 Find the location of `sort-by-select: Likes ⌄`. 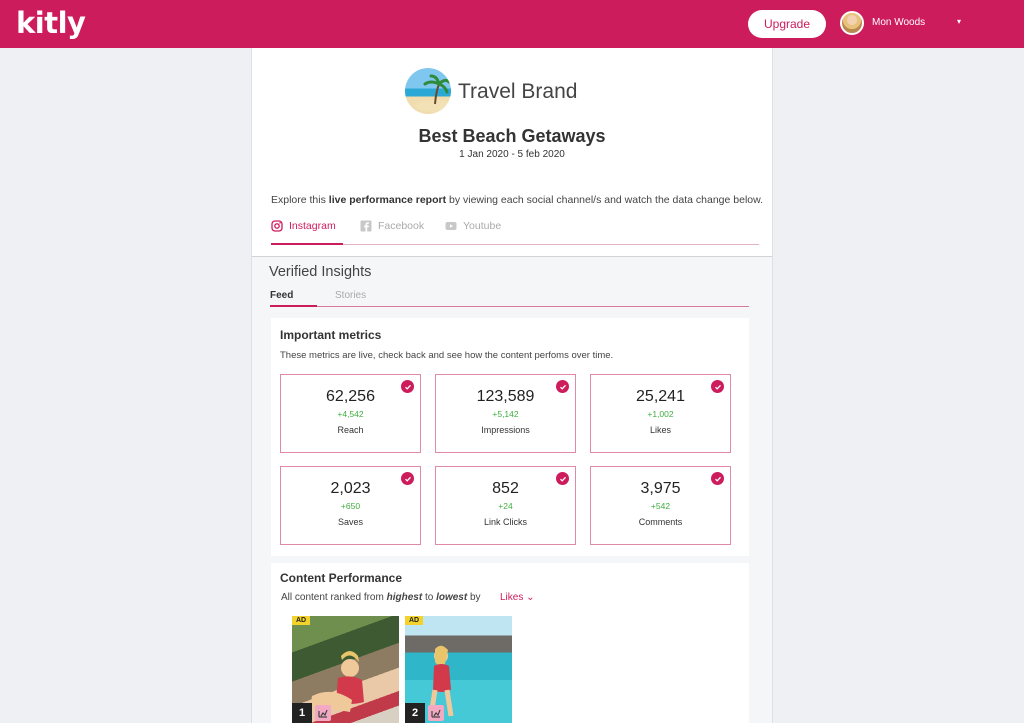

sort-by-select: Likes ⌄ is located at coordinates (517, 597).